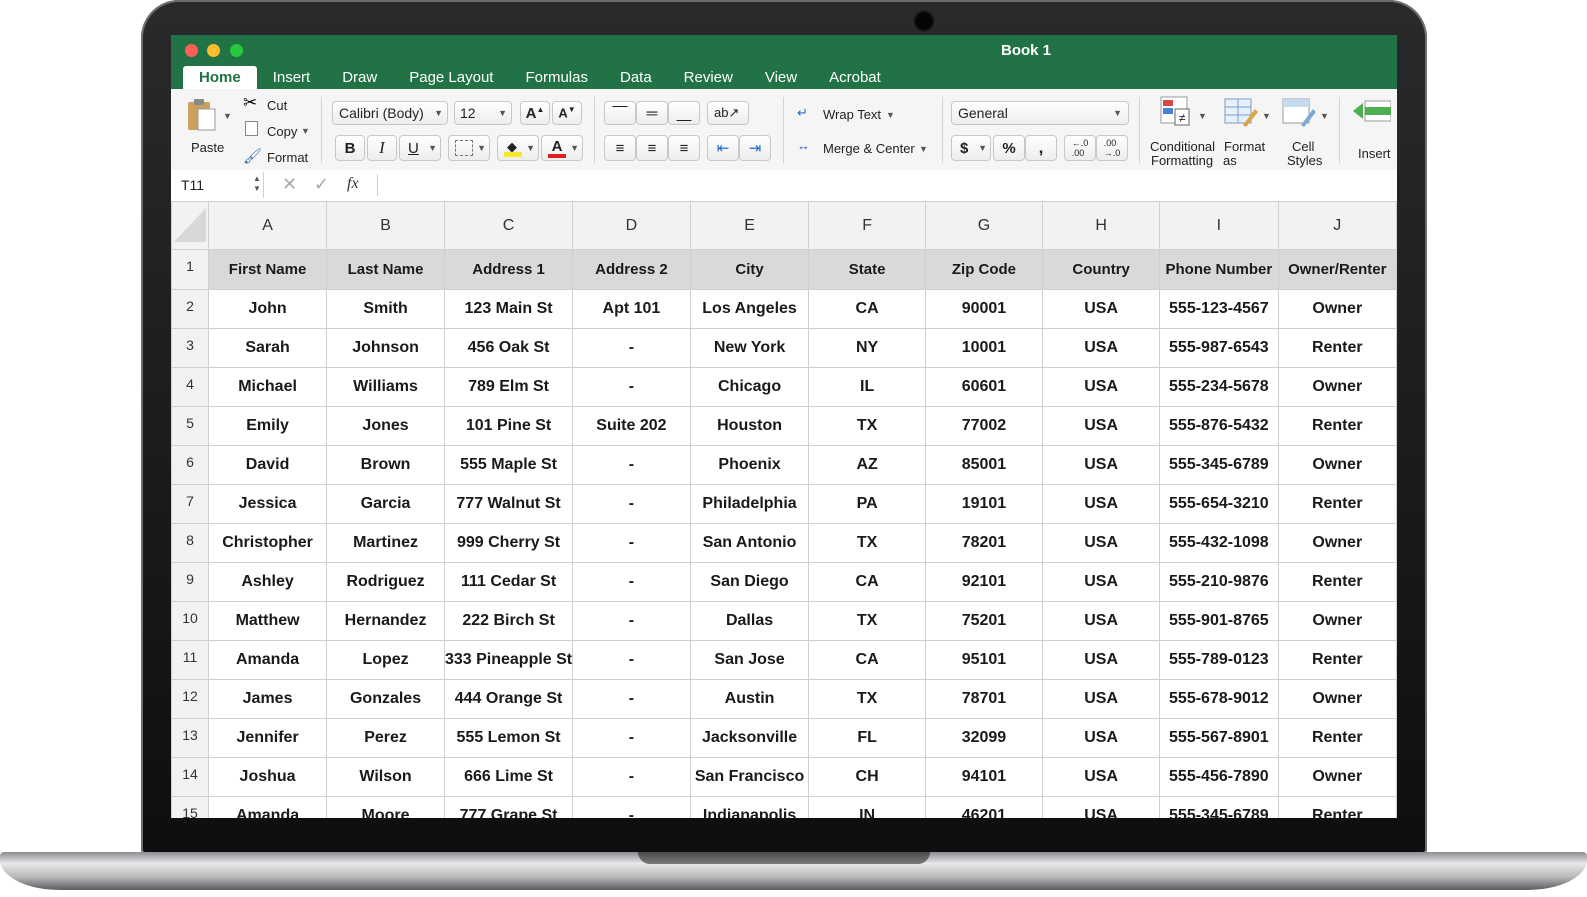 Image resolution: width=1587 pixels, height=897 pixels. I want to click on cell-f10: TX, so click(867, 621).